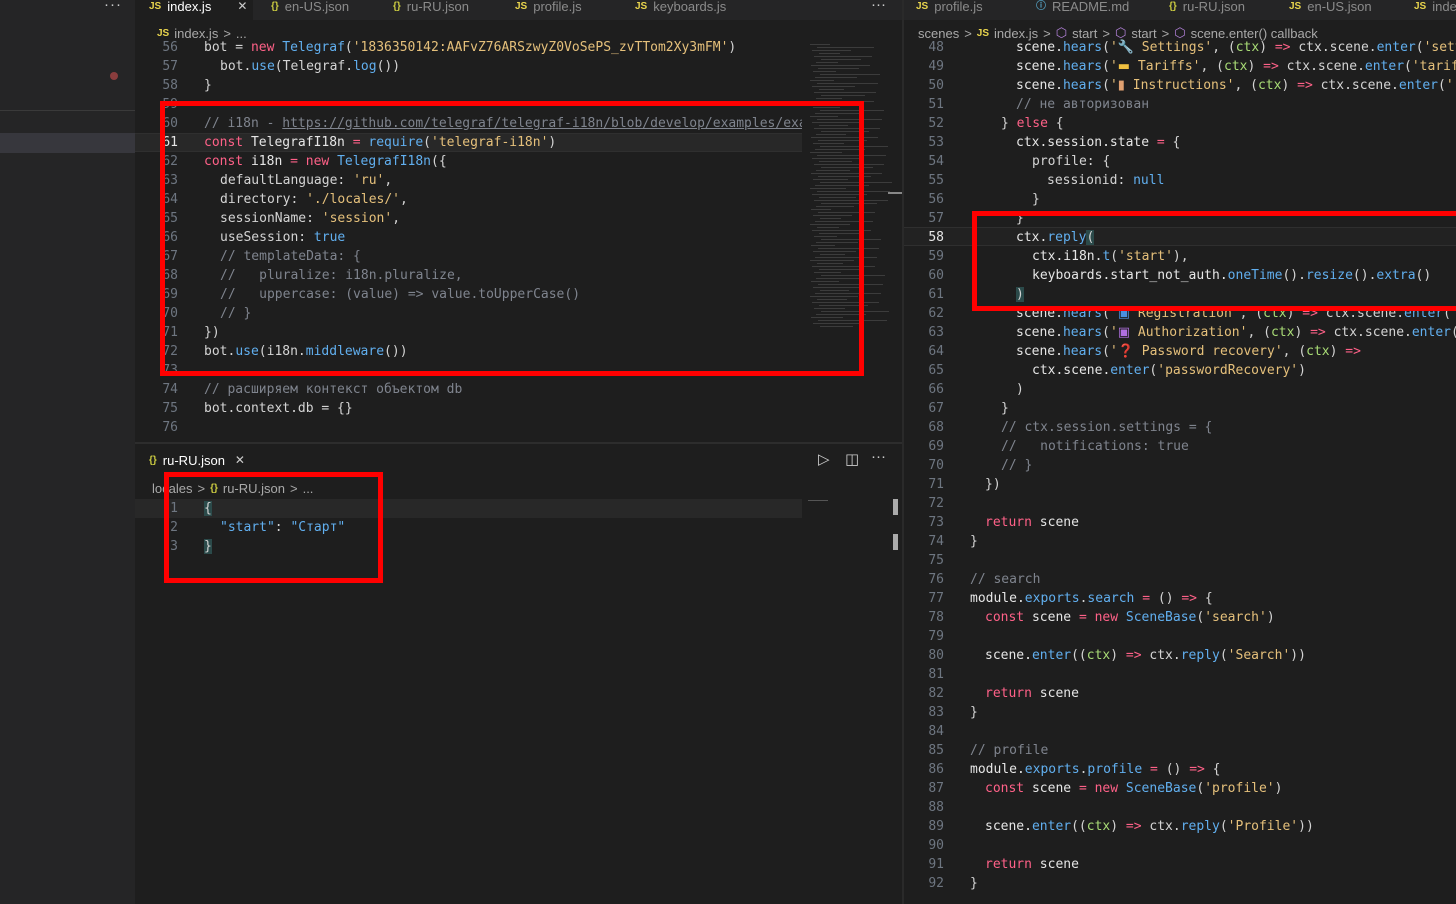 The height and width of the screenshot is (904, 1456). I want to click on sidebar-more-button: ···, so click(113, 6).